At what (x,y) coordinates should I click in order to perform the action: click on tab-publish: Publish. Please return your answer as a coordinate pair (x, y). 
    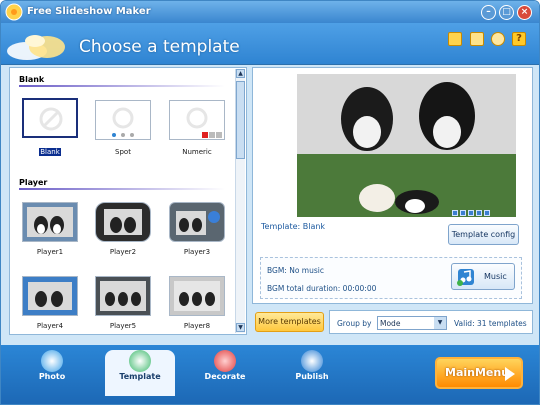
    Looking at the image, I should click on (312, 371).